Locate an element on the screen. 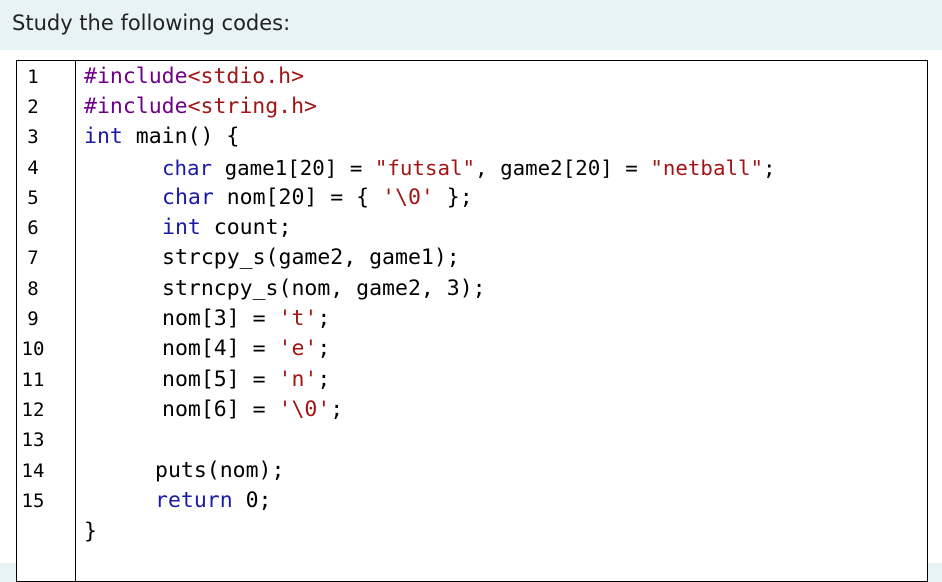 The width and height of the screenshot is (942, 582). code-line-1: #include<stdio.h> is located at coordinates (194, 77).